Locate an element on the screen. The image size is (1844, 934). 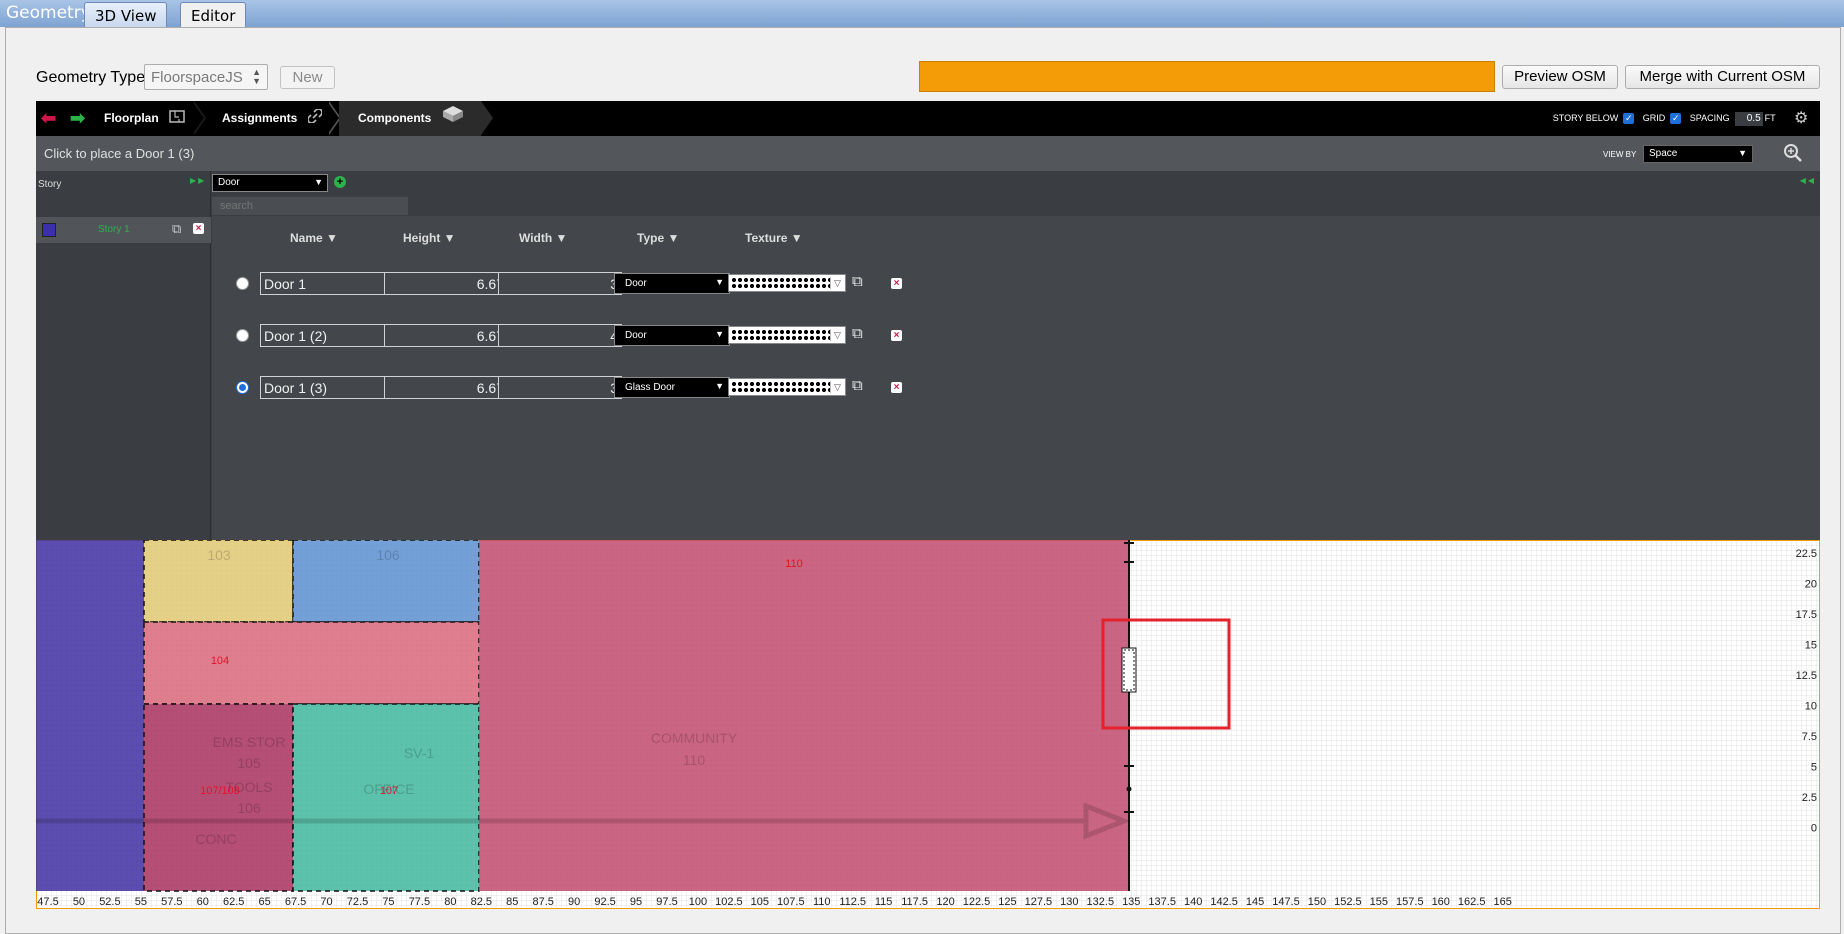
x-tick-label: 137.5 is located at coordinates (1162, 902).